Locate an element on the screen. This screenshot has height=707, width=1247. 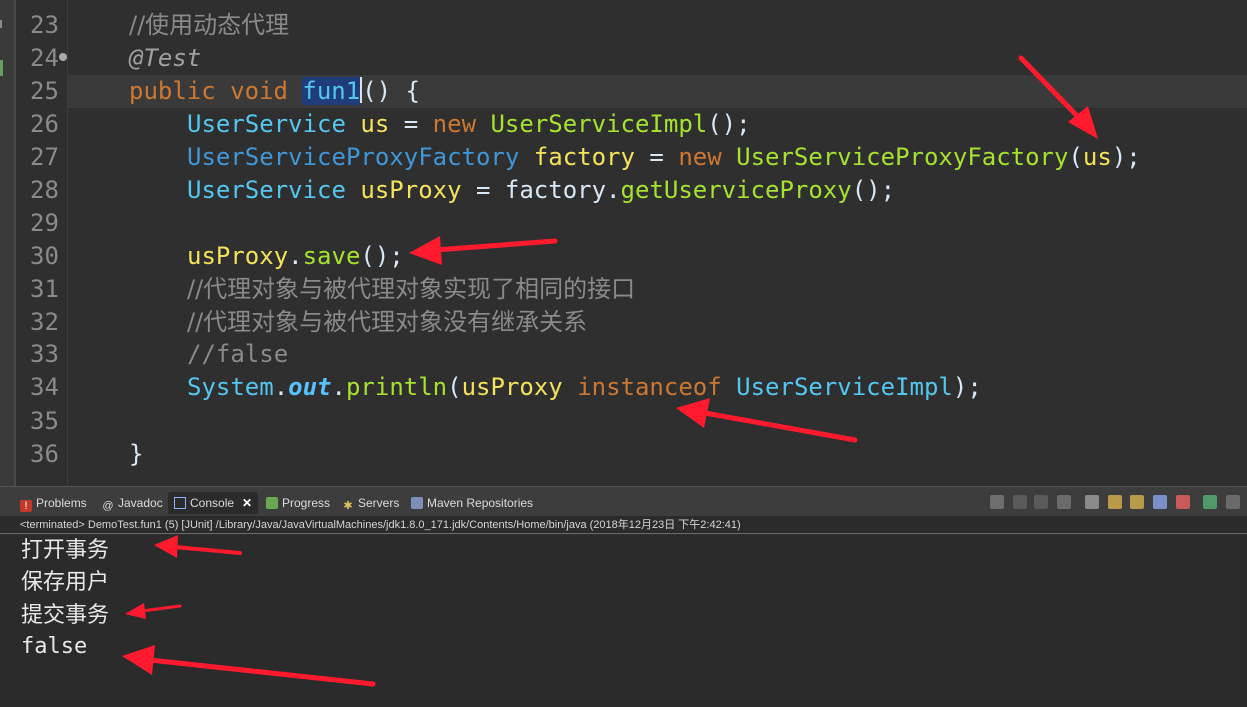
line-number: 32 is located at coordinates (44, 322).